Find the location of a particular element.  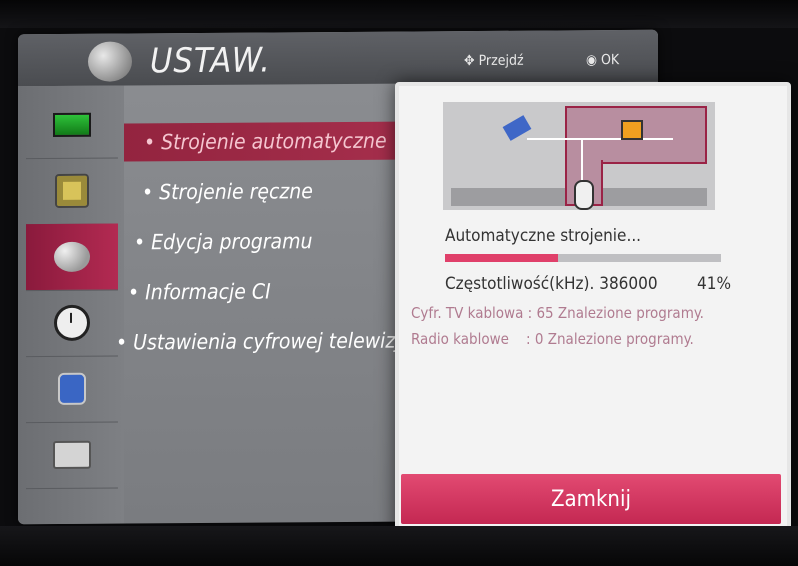

sidebar-item-lock is located at coordinates (72, 389).